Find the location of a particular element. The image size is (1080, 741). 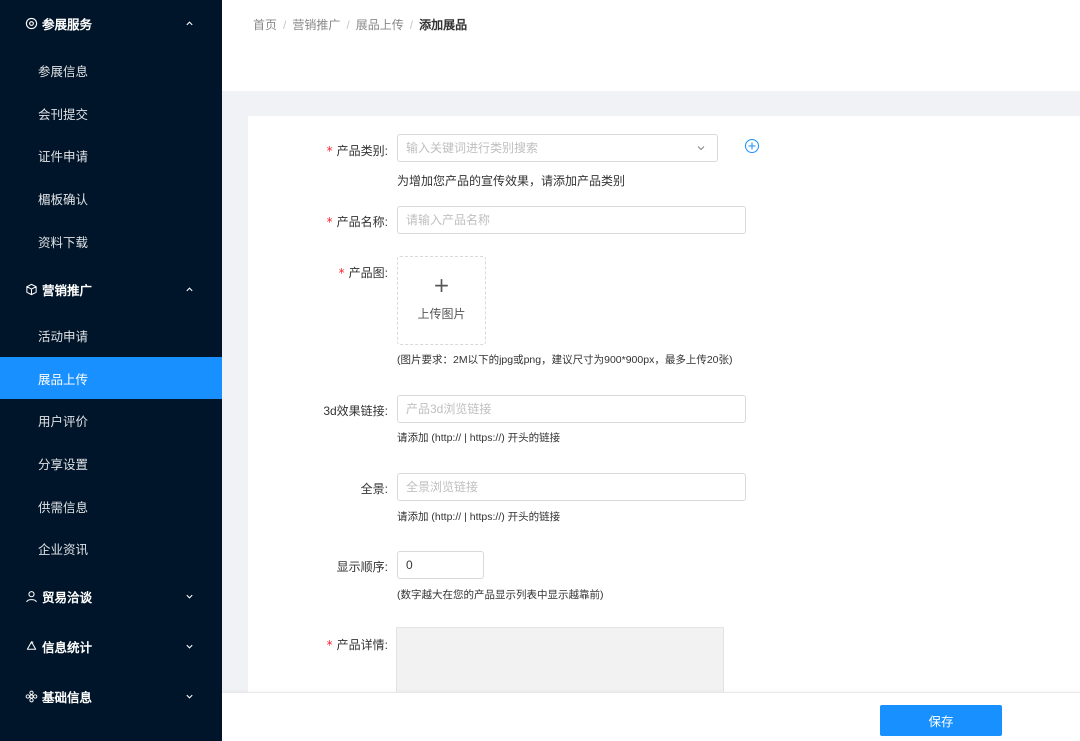

product-name-input is located at coordinates (571, 220).